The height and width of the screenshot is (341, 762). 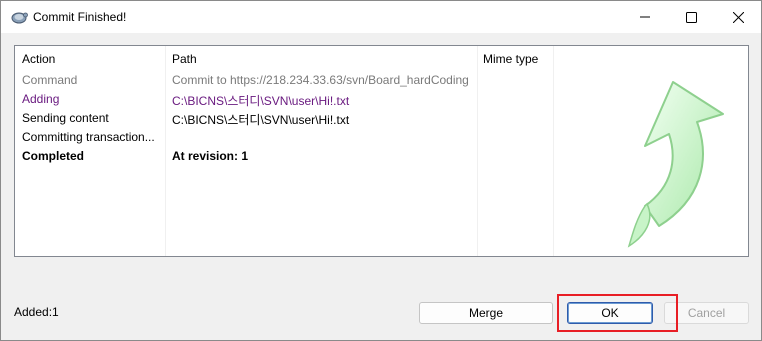 What do you see at coordinates (36, 312) in the screenshot?
I see `status-summary: Added:1` at bounding box center [36, 312].